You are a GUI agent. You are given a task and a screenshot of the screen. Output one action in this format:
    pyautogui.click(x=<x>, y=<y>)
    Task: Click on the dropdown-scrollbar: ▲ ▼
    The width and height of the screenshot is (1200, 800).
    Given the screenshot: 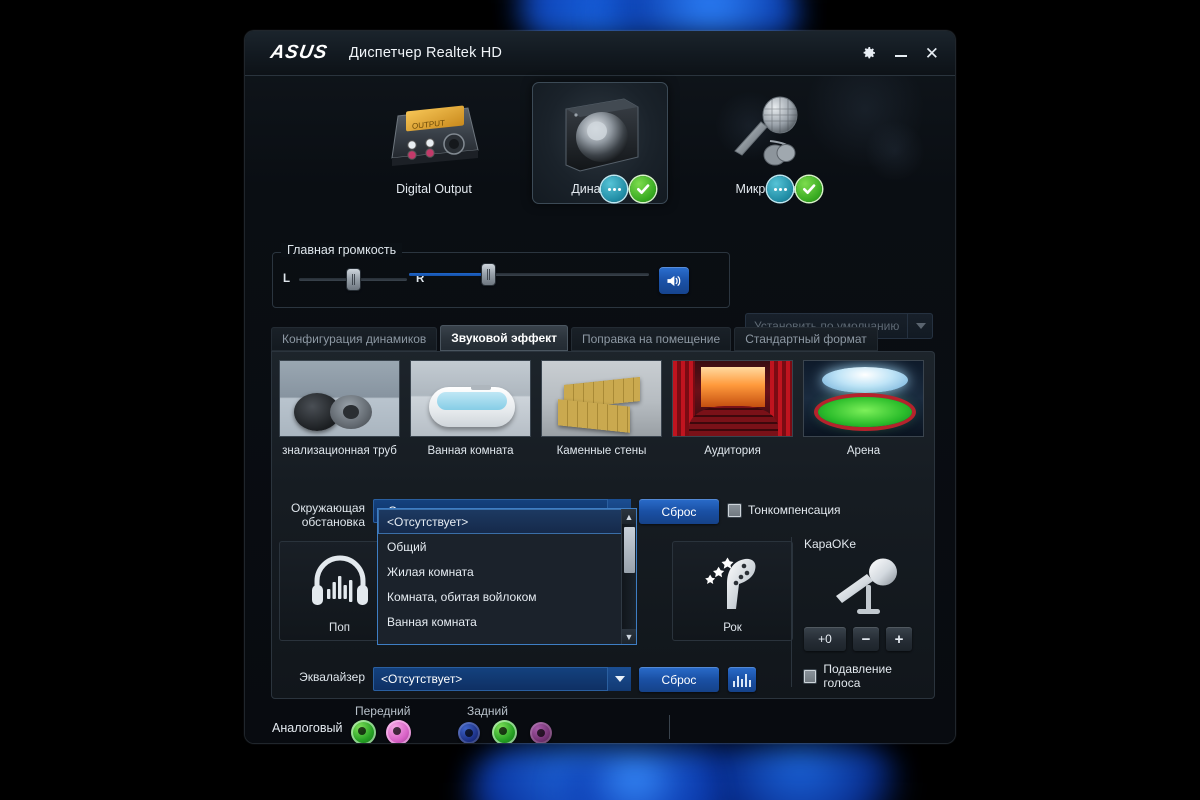 What is the action you would take?
    pyautogui.click(x=628, y=576)
    